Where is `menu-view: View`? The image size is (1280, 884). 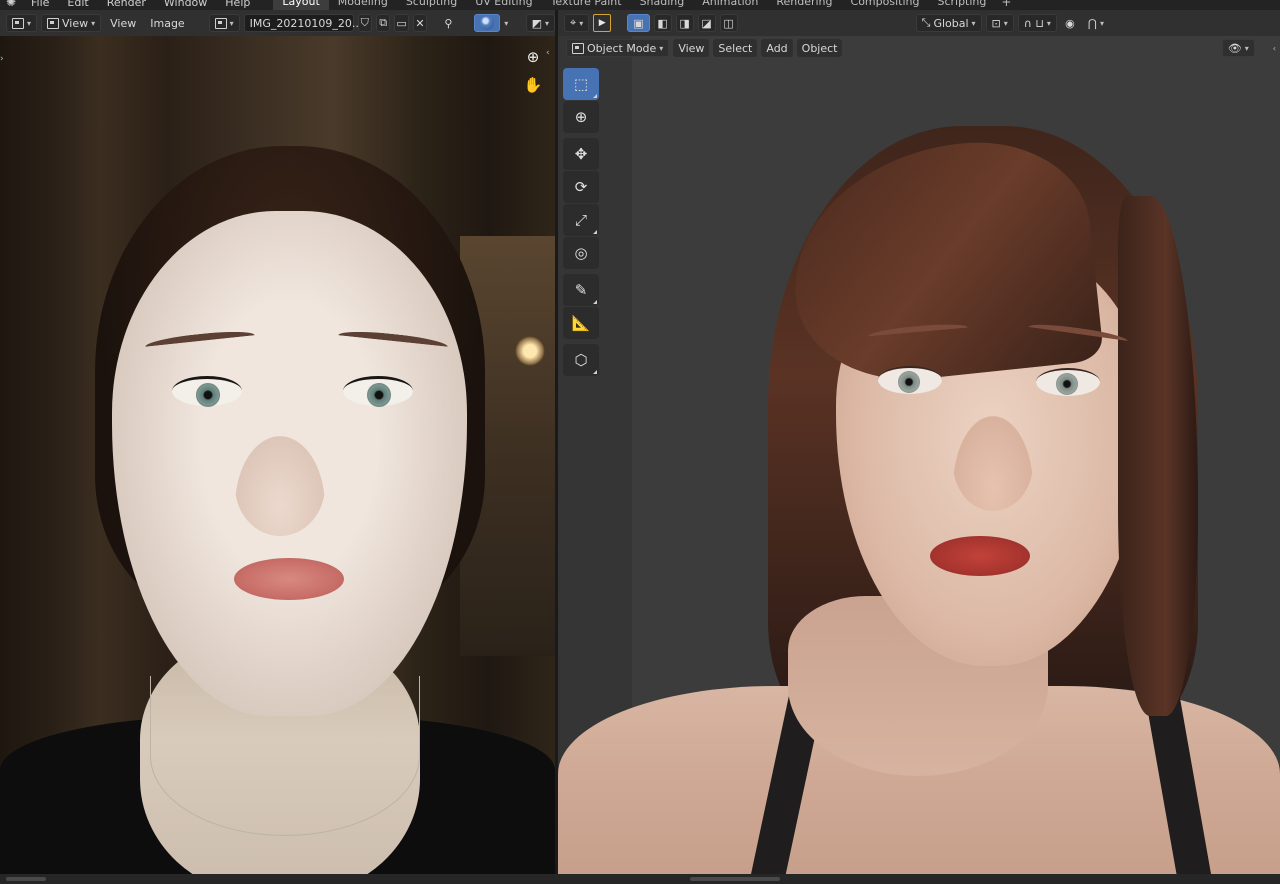 menu-view: View is located at coordinates (123, 23).